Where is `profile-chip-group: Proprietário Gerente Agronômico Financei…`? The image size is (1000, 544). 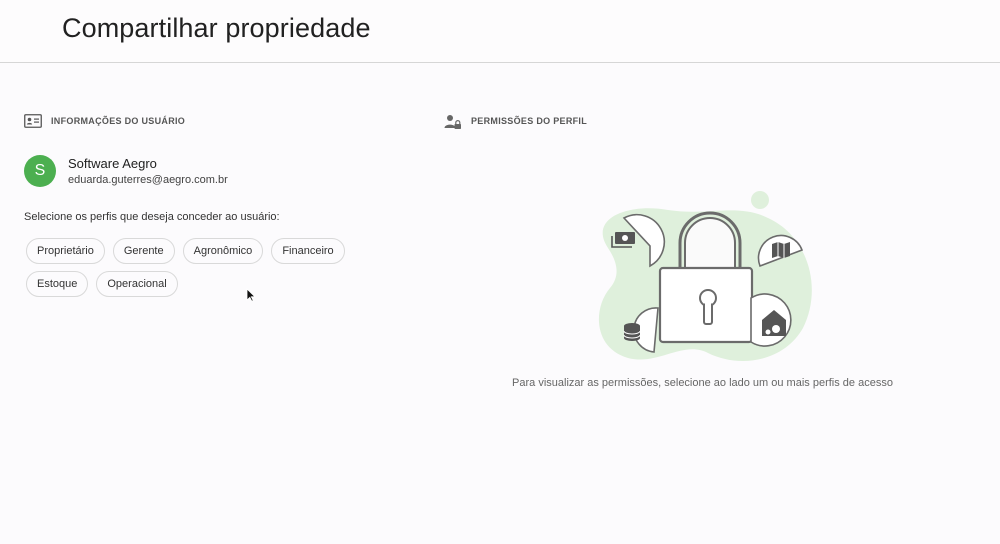
profile-chip-group: Proprietário Gerente Agronômico Financei… is located at coordinates (191, 271).